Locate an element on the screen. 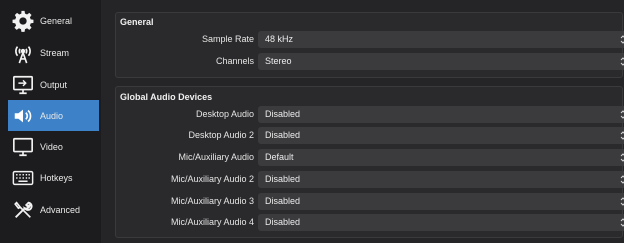 This screenshot has width=624, height=243. mic-aux-audio-2-row: Mic/Auxiliary Audio 2 Disabled is located at coordinates (370, 179).